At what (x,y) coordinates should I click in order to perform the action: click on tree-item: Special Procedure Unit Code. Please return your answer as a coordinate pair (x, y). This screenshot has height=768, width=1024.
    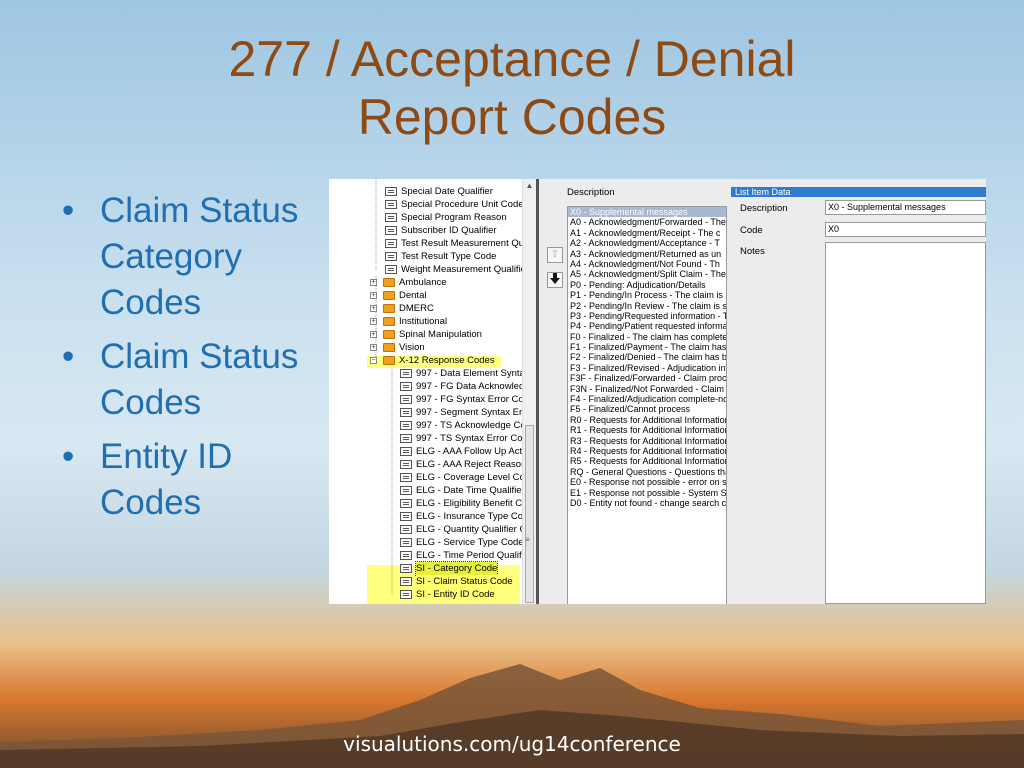
    Looking at the image, I should click on (454, 204).